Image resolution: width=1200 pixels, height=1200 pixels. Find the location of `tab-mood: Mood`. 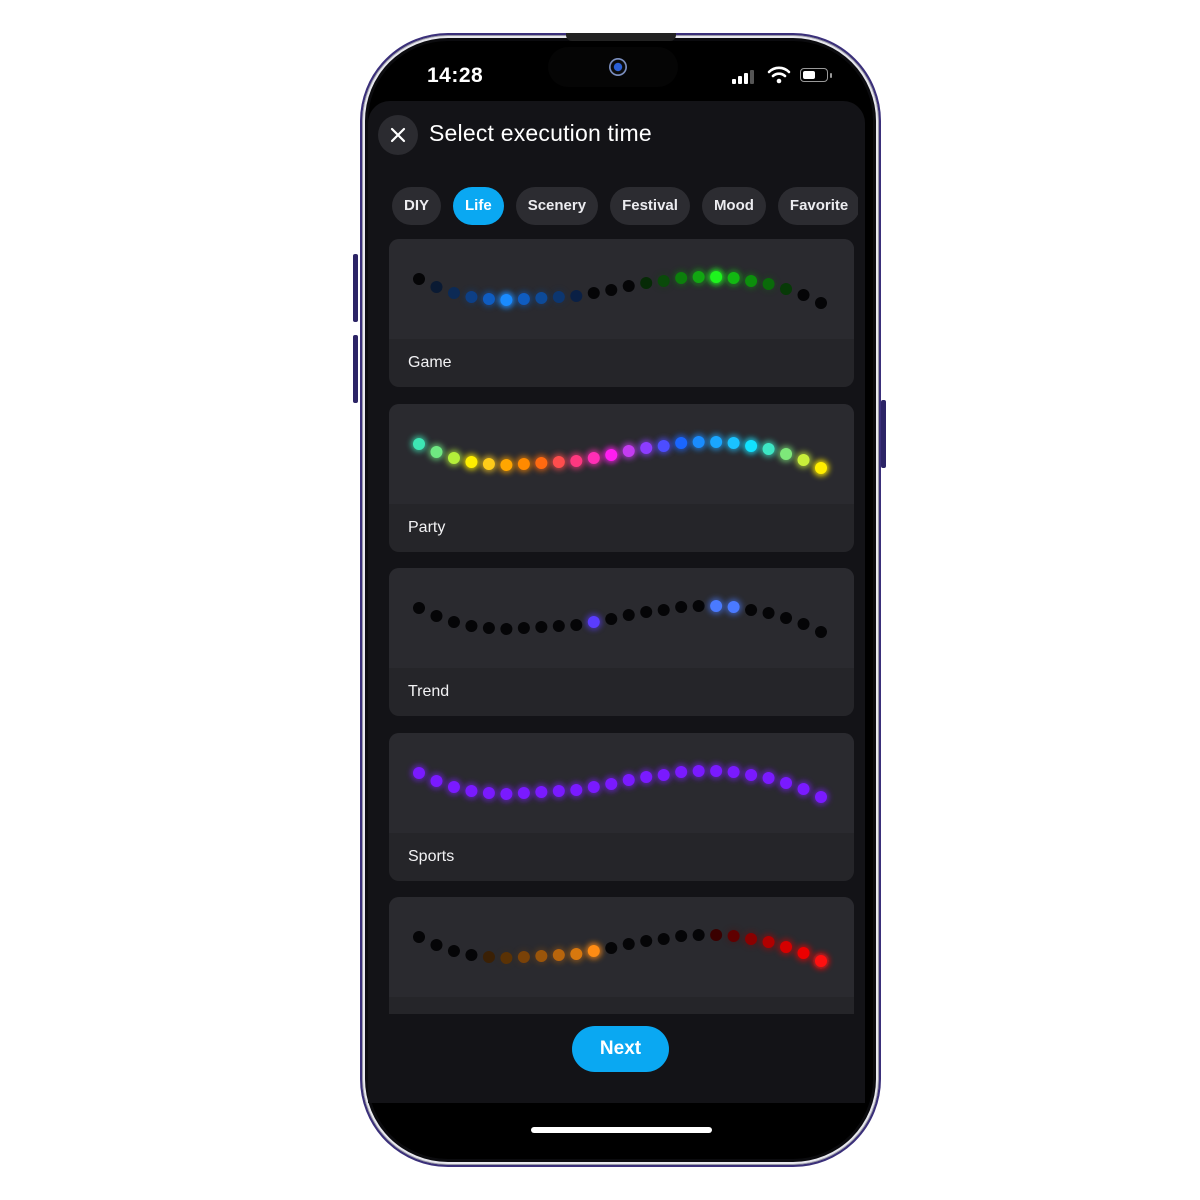

tab-mood: Mood is located at coordinates (733, 206).